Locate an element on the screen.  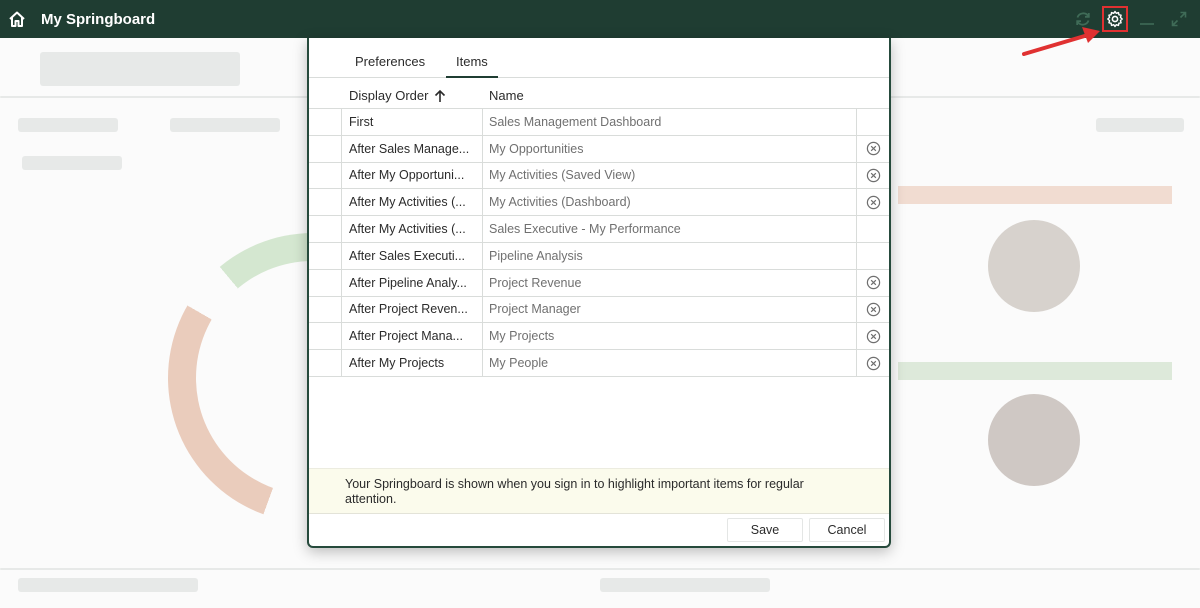
table-row: After Project Mana... My Projects is located at coordinates (599, 337).